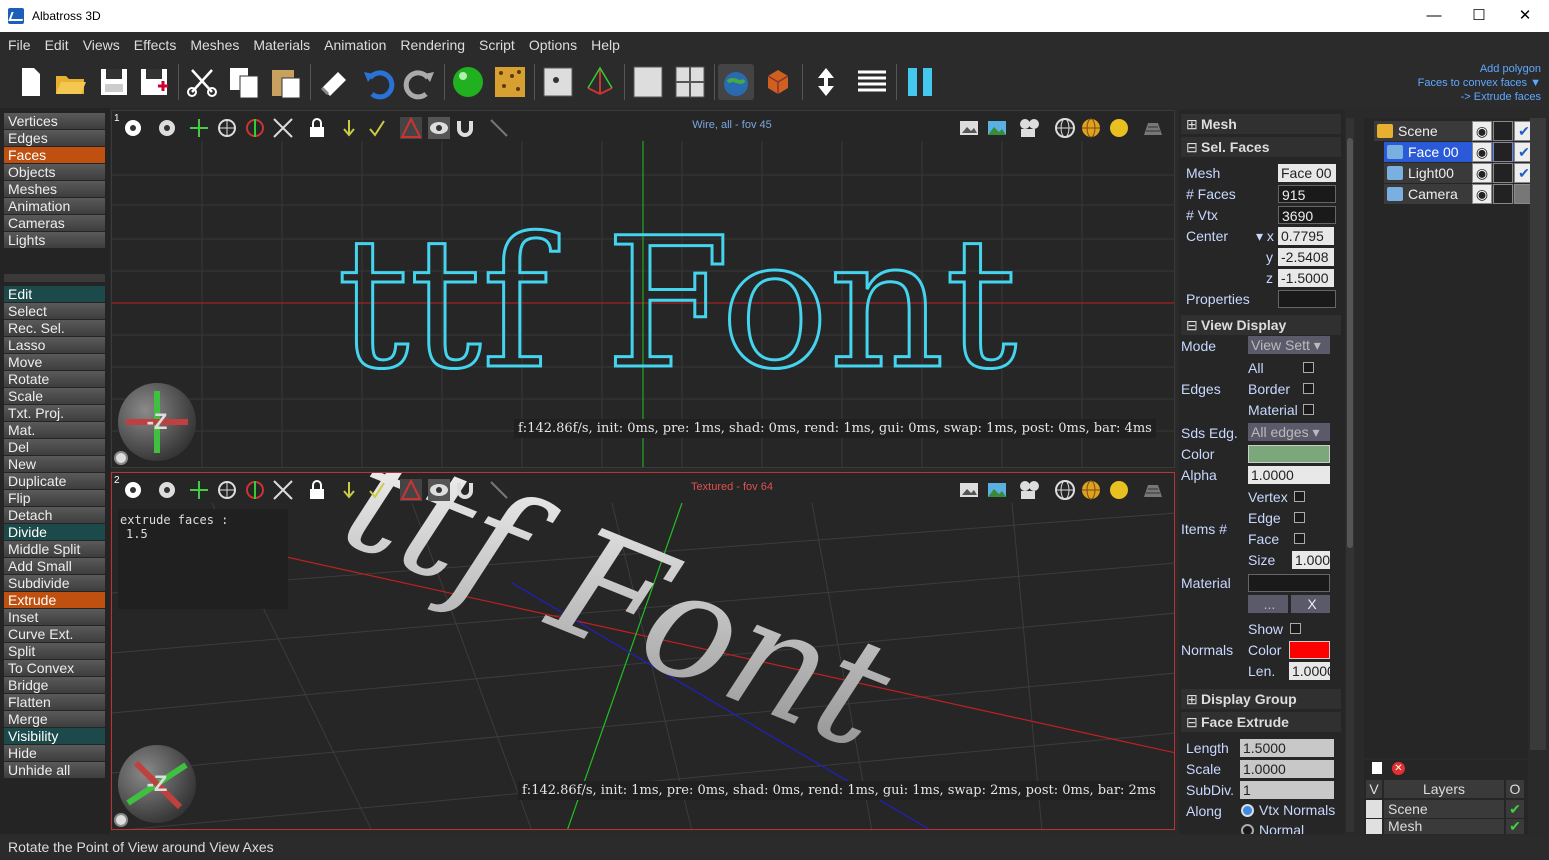 Image resolution: width=1549 pixels, height=860 pixels. What do you see at coordinates (465, 128) in the screenshot?
I see `magnet-icon` at bounding box center [465, 128].